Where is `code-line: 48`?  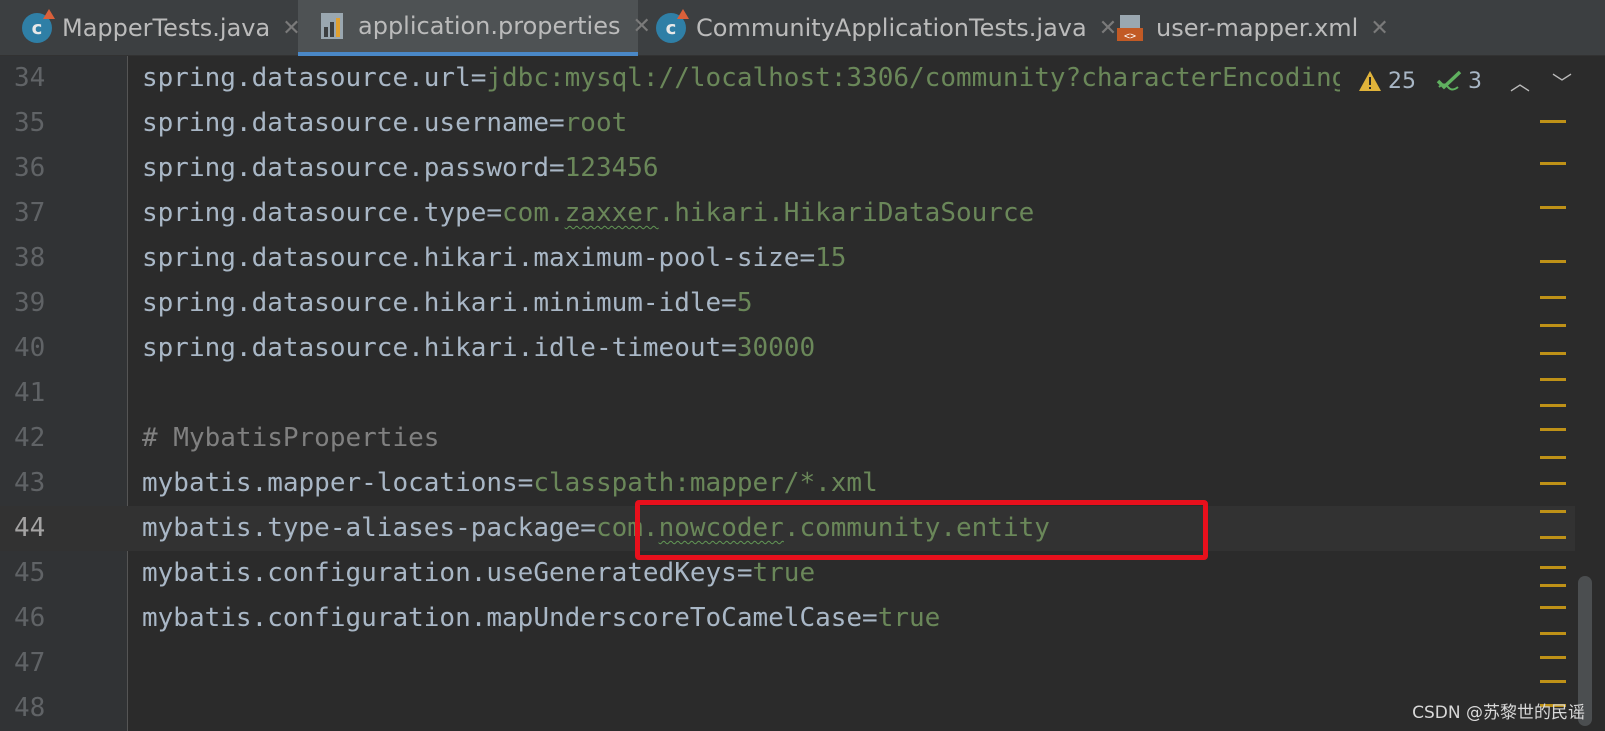 code-line: 48 is located at coordinates (787, 708).